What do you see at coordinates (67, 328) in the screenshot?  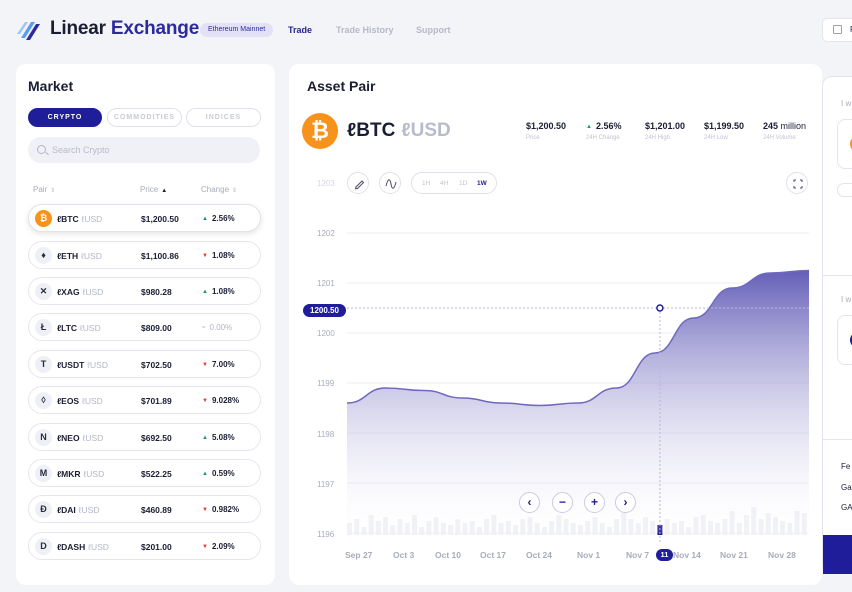 I see `pair-base: ℓLTC` at bounding box center [67, 328].